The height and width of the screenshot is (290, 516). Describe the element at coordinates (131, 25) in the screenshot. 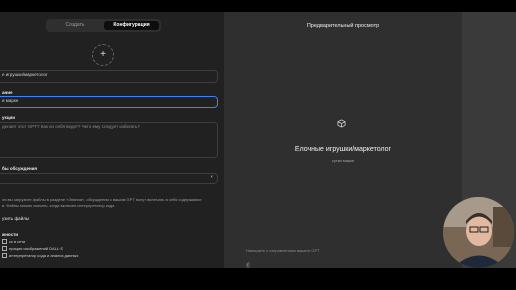

I see `tab-configure: Конфигурация` at that location.